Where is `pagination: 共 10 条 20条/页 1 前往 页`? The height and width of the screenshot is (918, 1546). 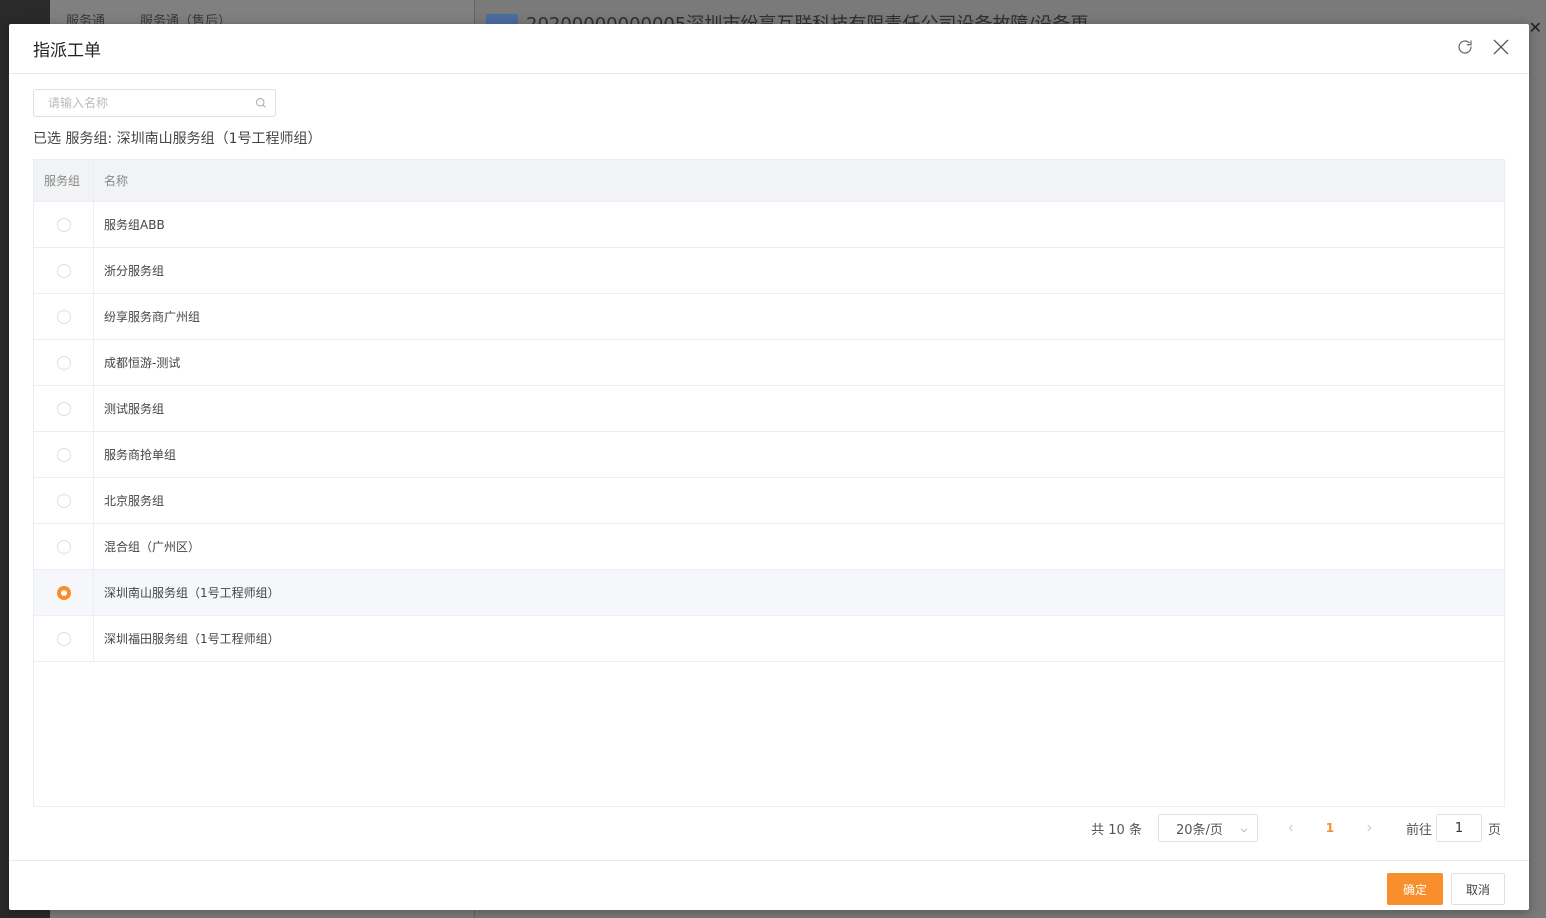
pagination: 共 10 条 20条/页 1 前往 页 is located at coordinates (1296, 828).